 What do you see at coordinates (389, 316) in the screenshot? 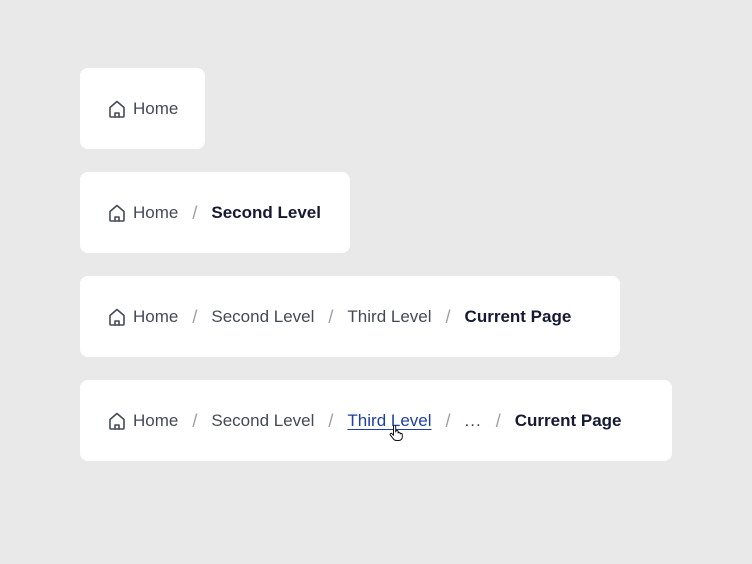
I see `breadcrumb-item-third-level: Third Level` at bounding box center [389, 316].